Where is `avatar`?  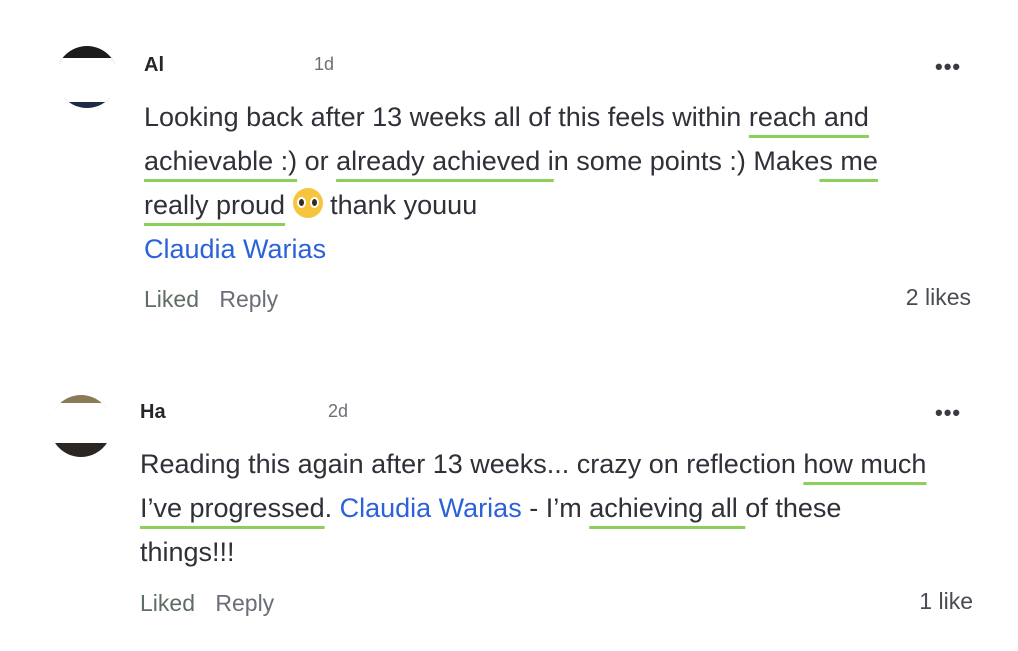
avatar is located at coordinates (81, 426).